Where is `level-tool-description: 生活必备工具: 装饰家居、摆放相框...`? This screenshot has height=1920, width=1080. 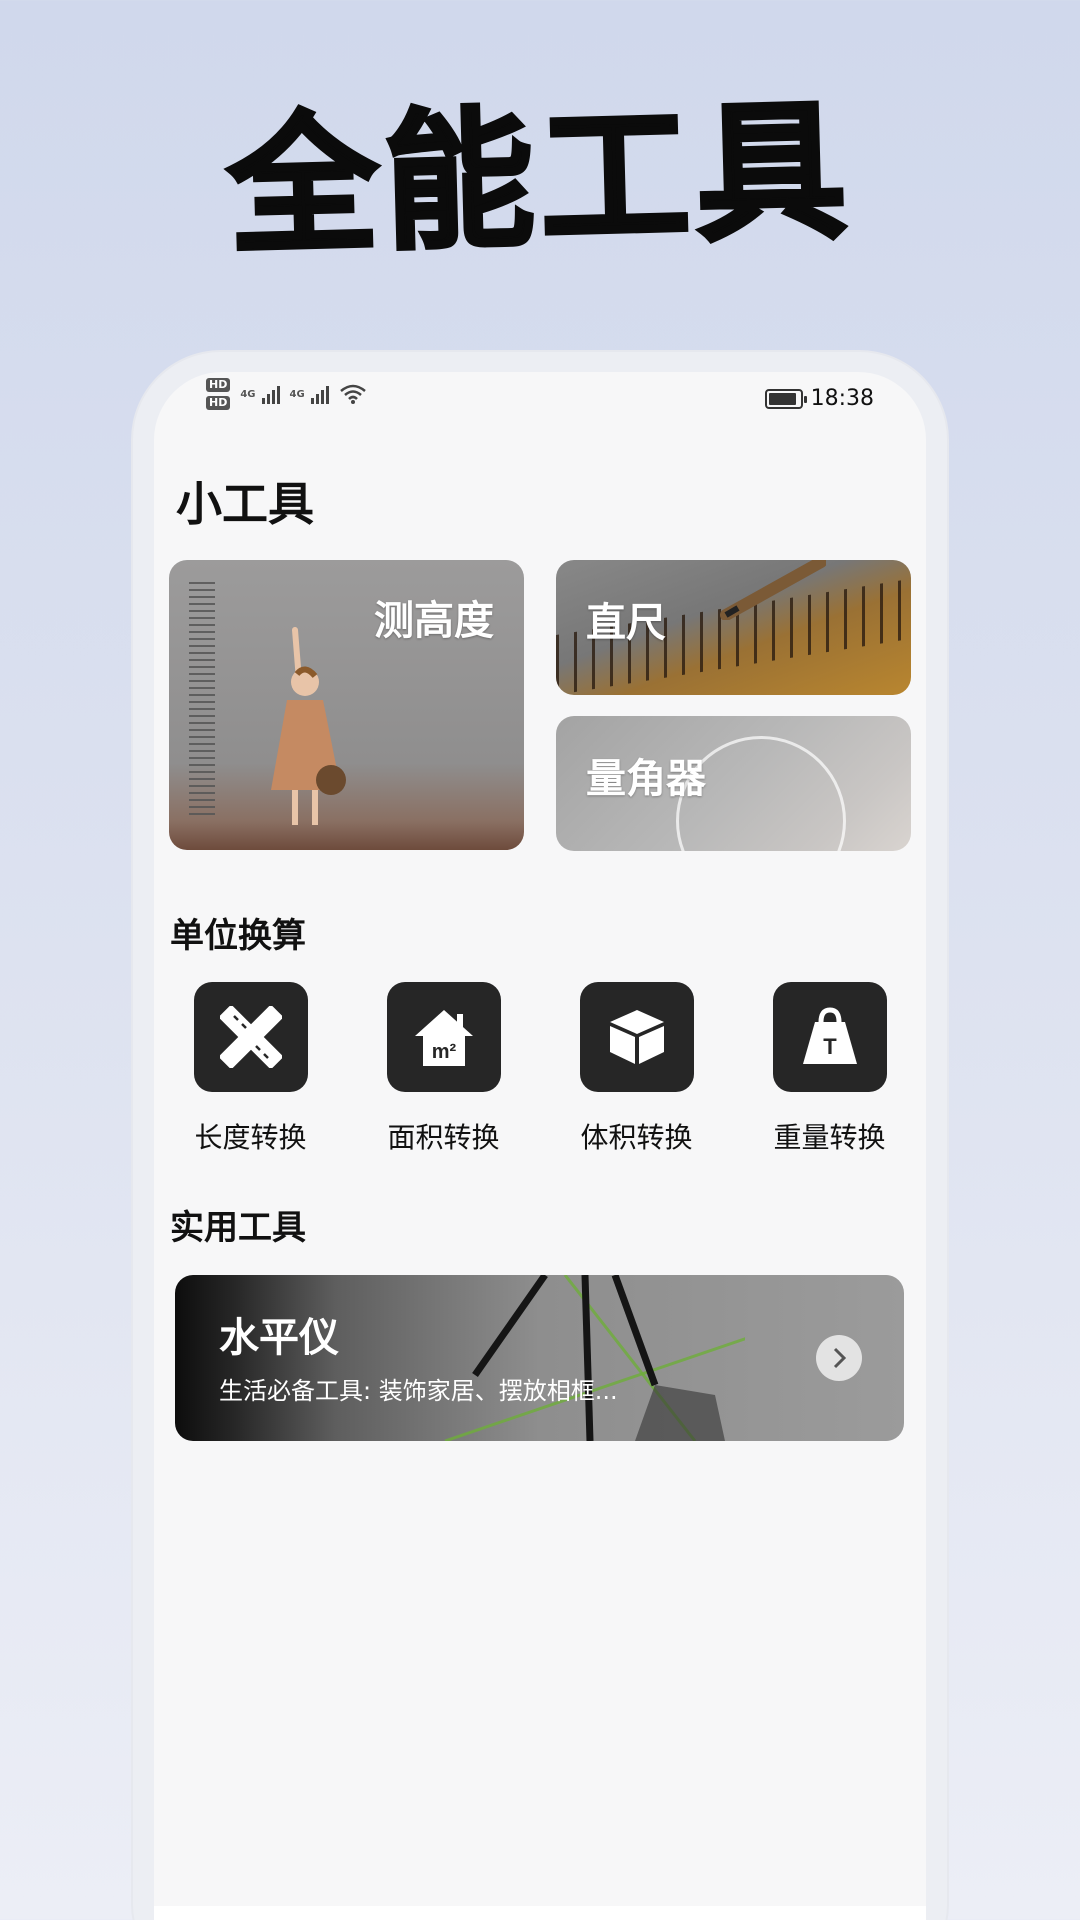 level-tool-description: 生活必备工具: 装饰家居、摆放相框... is located at coordinates (418, 1391).